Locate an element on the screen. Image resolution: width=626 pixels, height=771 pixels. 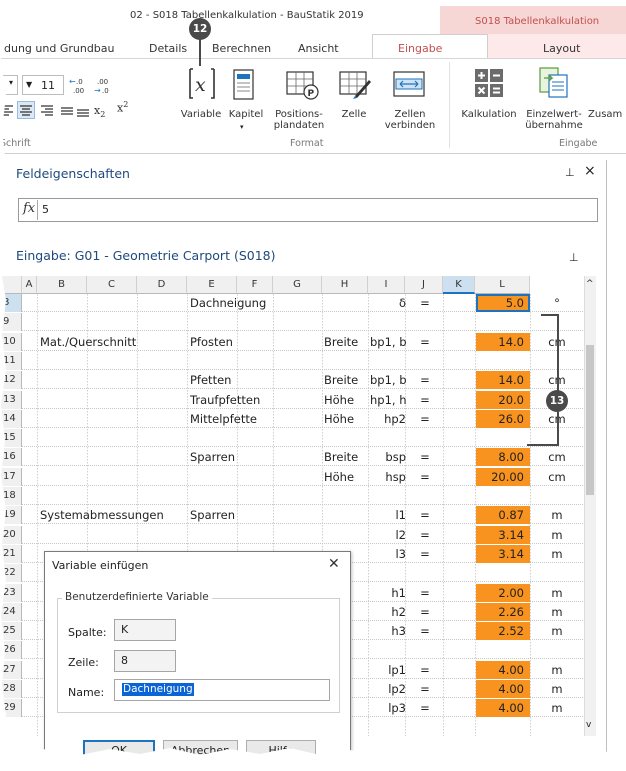
column-header-l: L is located at coordinates (502, 285).